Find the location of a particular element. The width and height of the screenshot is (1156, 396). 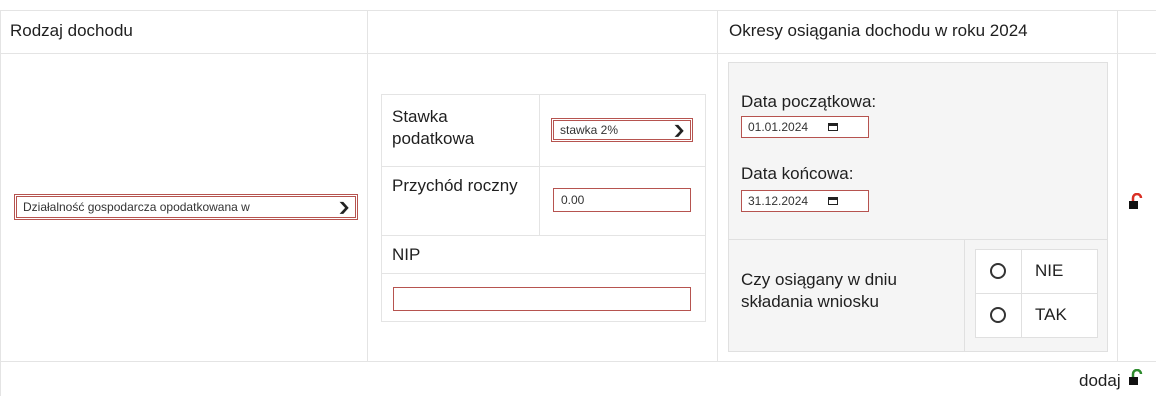

tax-rate-selected: stawka 2% is located at coordinates (589, 130).